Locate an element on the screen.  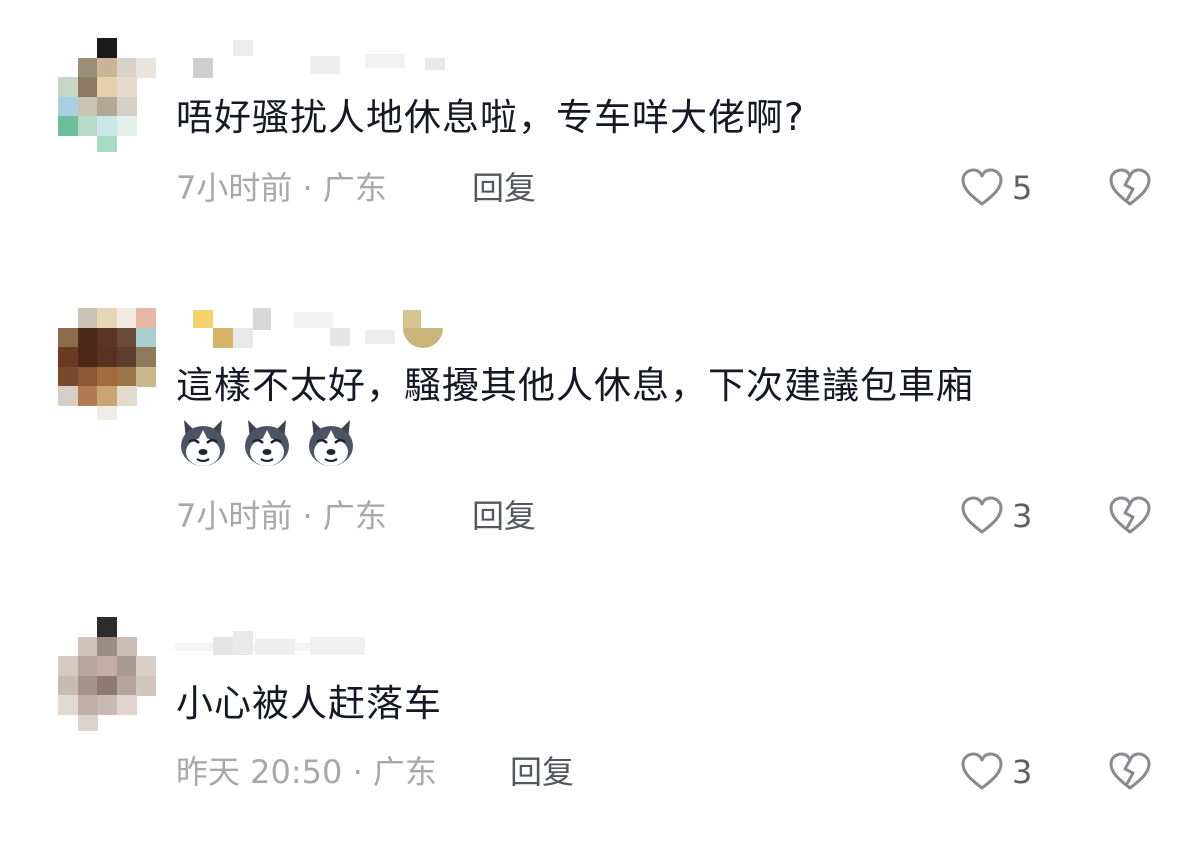
comment-text: 這樣不太好，騷擾其他人休息，下次建議包車廂 is located at coordinates (575, 385).